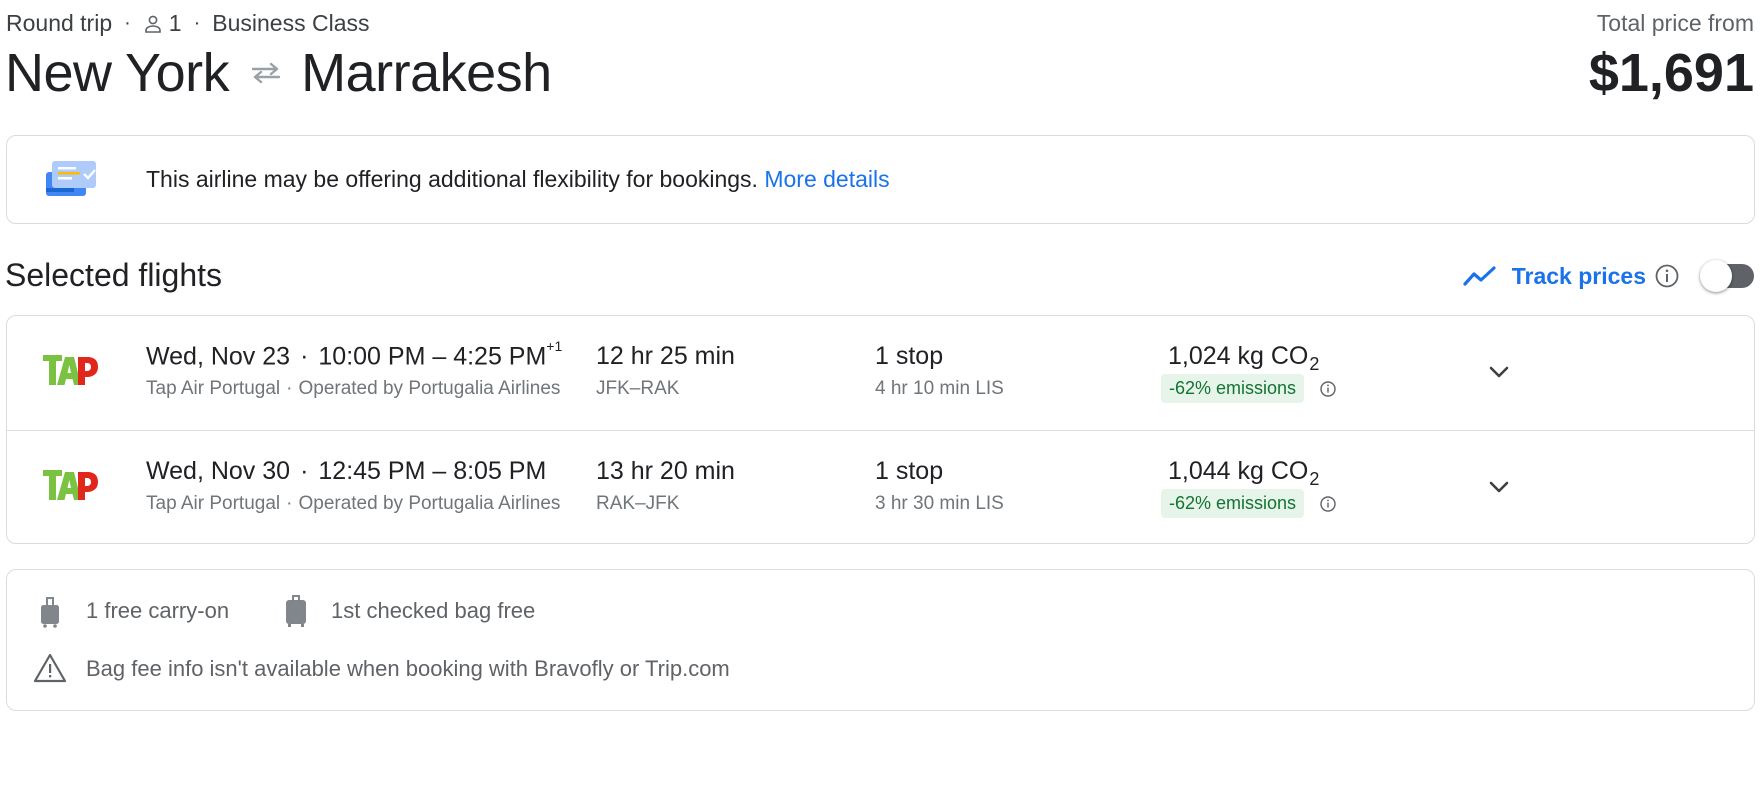  I want to click on carry-on-bag-icon, so click(50, 614).